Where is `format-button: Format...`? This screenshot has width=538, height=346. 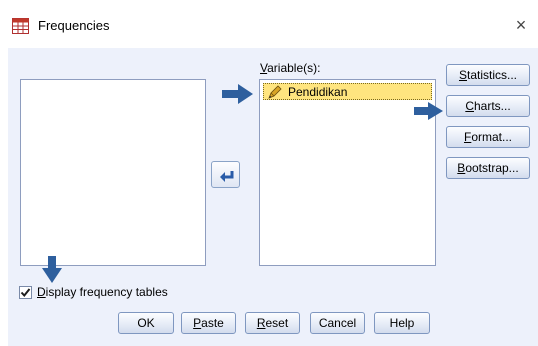 format-button: Format... is located at coordinates (488, 137).